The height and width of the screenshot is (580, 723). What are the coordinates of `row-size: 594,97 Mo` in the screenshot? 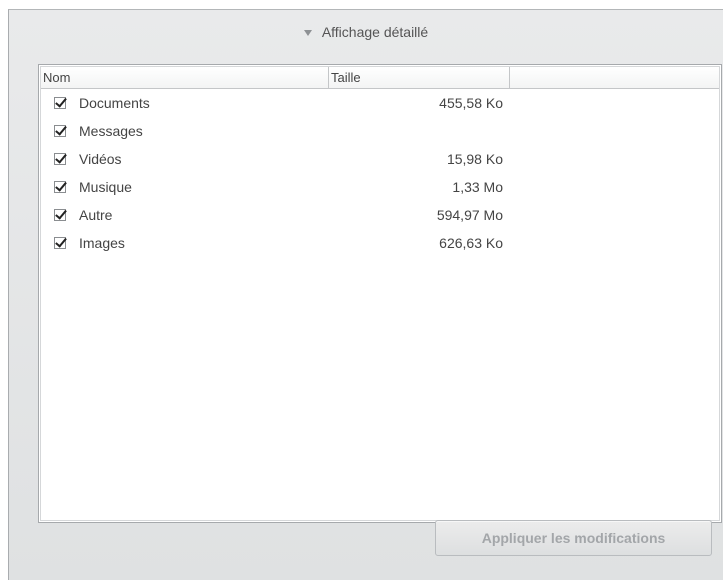 It's located at (469, 215).